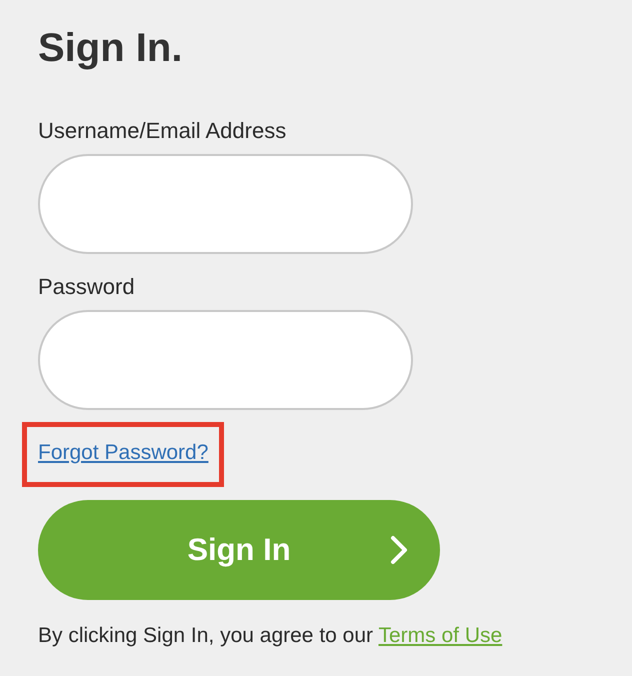  What do you see at coordinates (399, 550) in the screenshot?
I see `chevron-icon` at bounding box center [399, 550].